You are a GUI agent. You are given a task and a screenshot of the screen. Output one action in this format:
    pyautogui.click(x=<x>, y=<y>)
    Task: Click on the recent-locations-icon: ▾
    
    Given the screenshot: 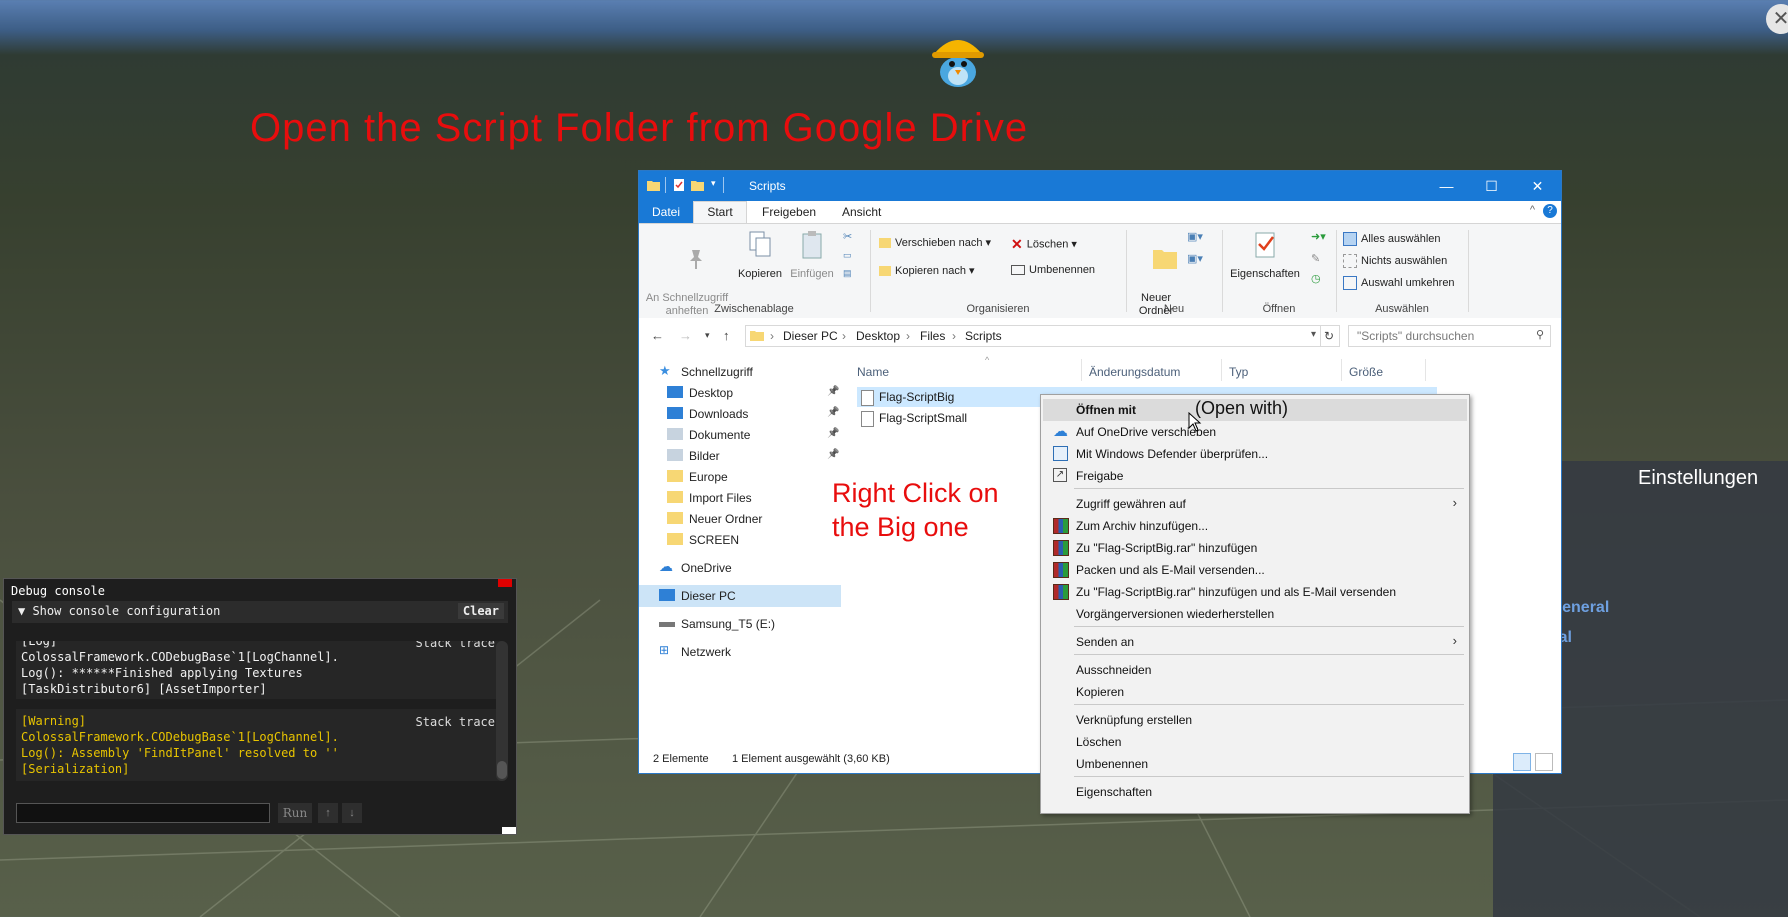 What is the action you would take?
    pyautogui.click(x=707, y=335)
    